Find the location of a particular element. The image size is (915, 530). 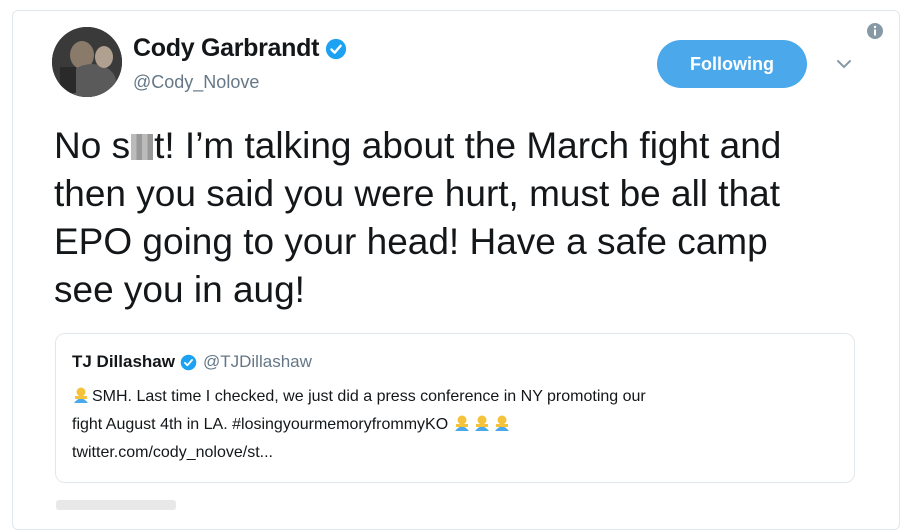

chevron-down-icon is located at coordinates (844, 64).